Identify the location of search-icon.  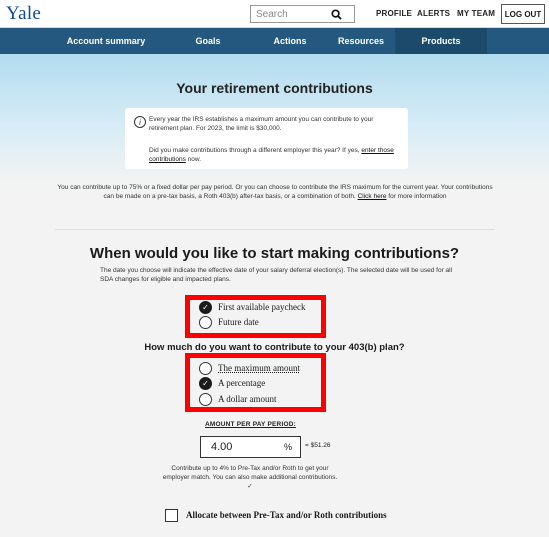
(336, 14).